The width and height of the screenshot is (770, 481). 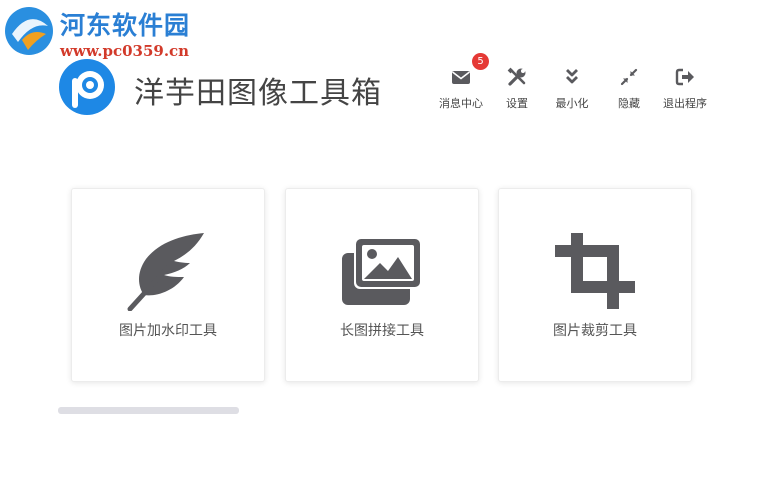 I want to click on minimize-label: 最小化, so click(x=572, y=103).